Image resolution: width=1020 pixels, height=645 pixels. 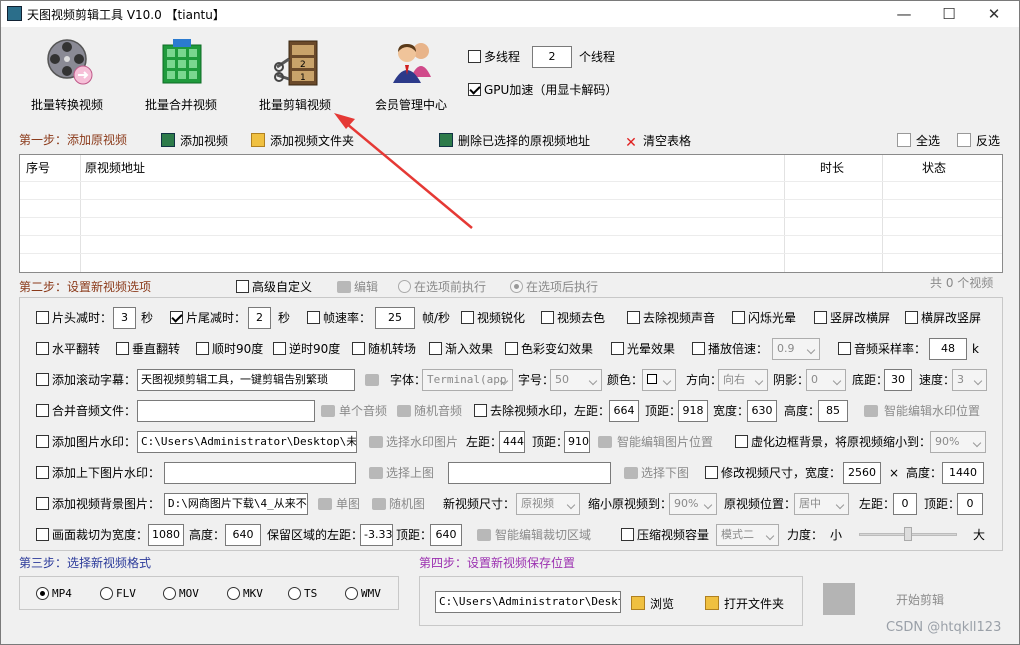 What do you see at coordinates (358, 348) in the screenshot?
I see `random-transition-checkbox` at bounding box center [358, 348].